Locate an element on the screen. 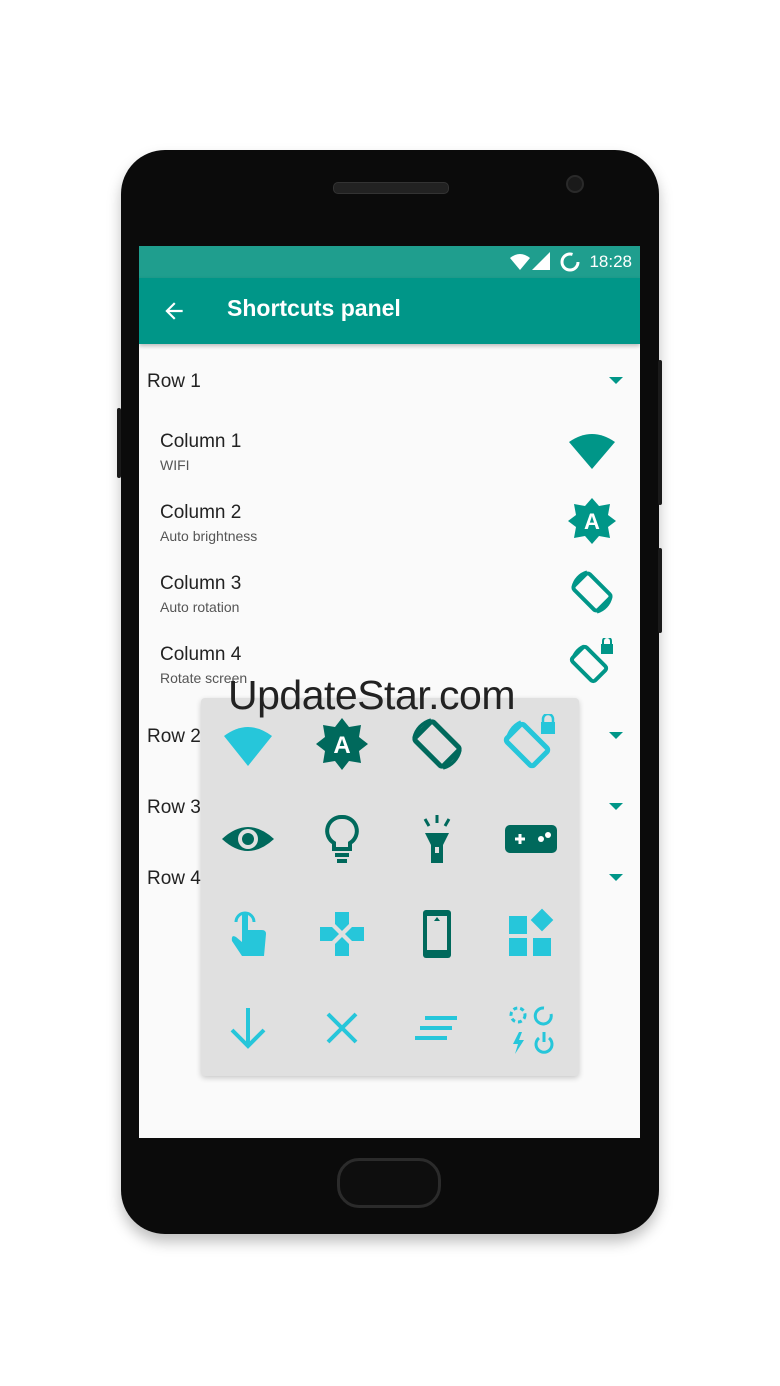 The height and width of the screenshot is (1386, 780). app-toolbar: Shortcuts panel is located at coordinates (389, 311).